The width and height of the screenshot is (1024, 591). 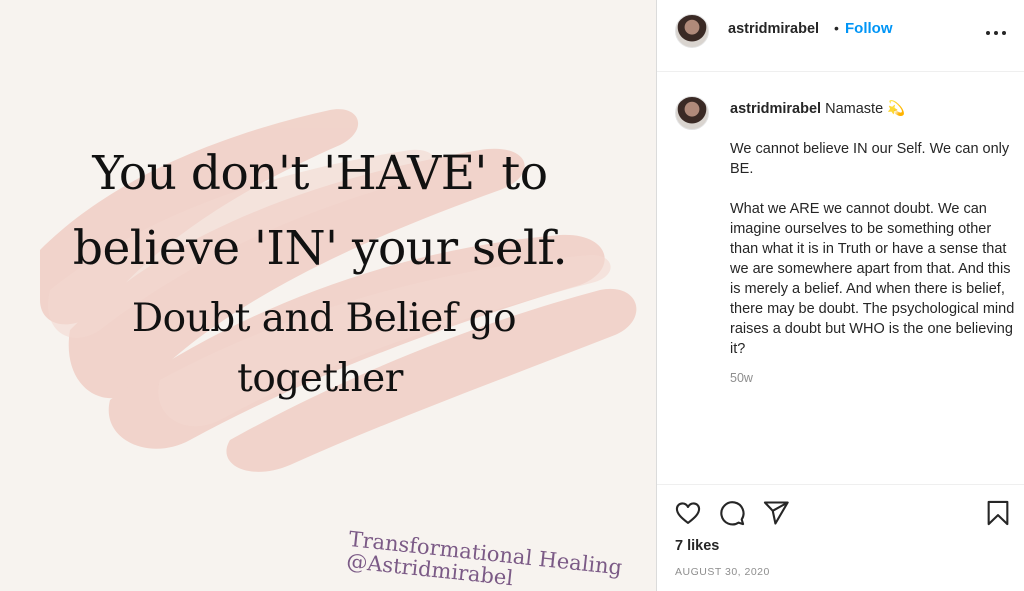 What do you see at coordinates (732, 513) in the screenshot?
I see `comment-icon` at bounding box center [732, 513].